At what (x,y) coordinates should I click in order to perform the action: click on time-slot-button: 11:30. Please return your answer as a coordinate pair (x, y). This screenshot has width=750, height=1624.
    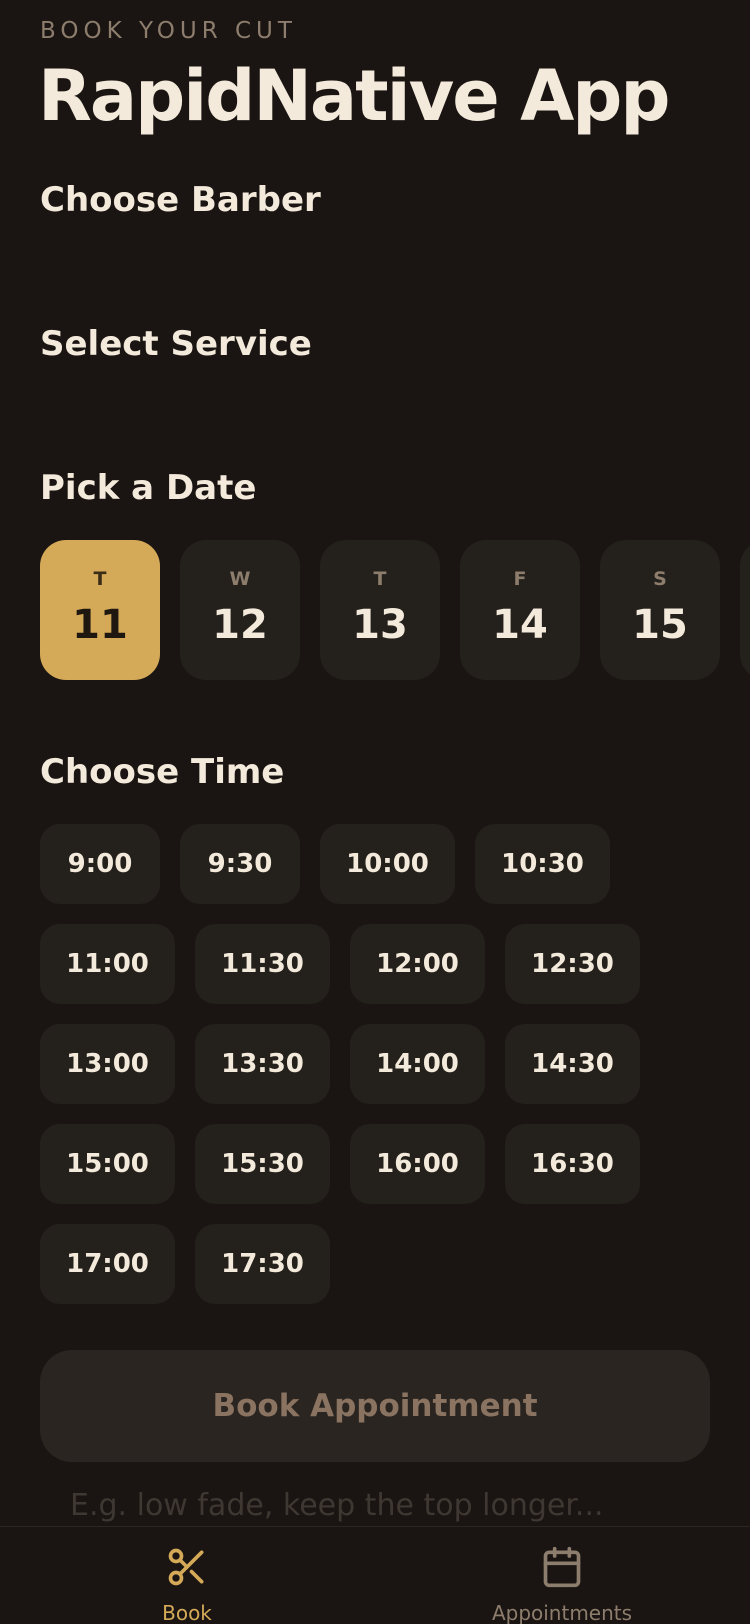
    Looking at the image, I should click on (262, 964).